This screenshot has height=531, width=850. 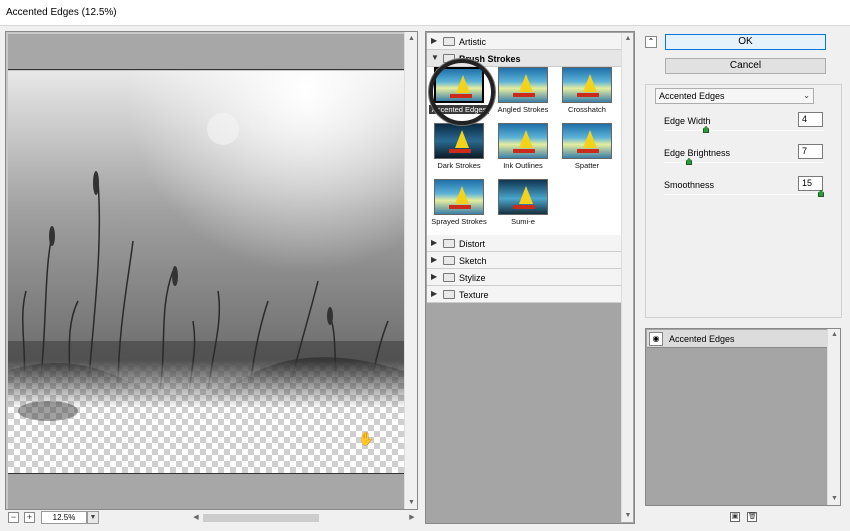 What do you see at coordinates (656, 339) in the screenshot?
I see `eye-icon: ◉` at bounding box center [656, 339].